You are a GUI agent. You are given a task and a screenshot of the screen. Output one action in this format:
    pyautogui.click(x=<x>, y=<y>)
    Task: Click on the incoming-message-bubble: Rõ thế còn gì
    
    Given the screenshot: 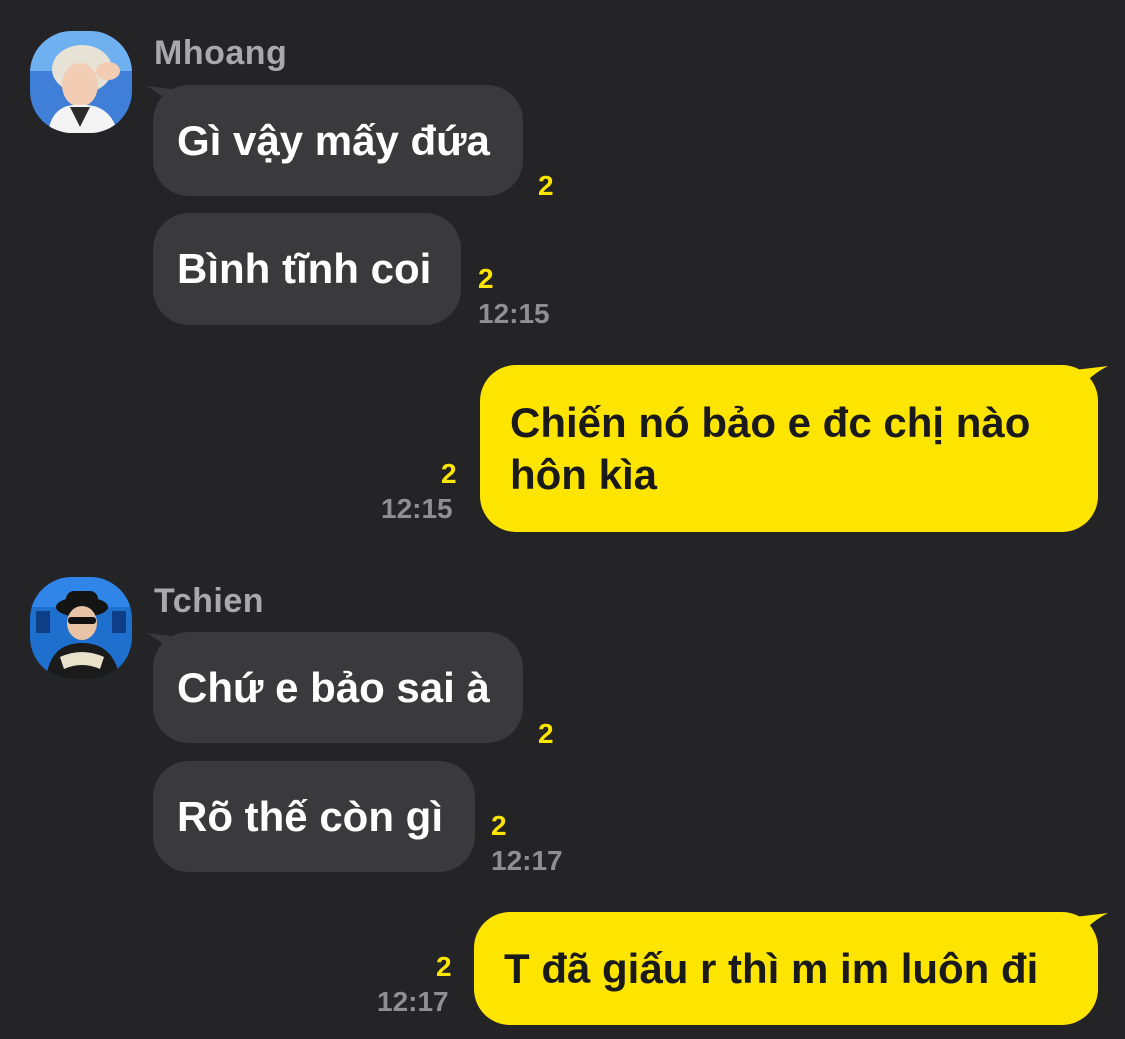 What is the action you would take?
    pyautogui.click(x=314, y=816)
    